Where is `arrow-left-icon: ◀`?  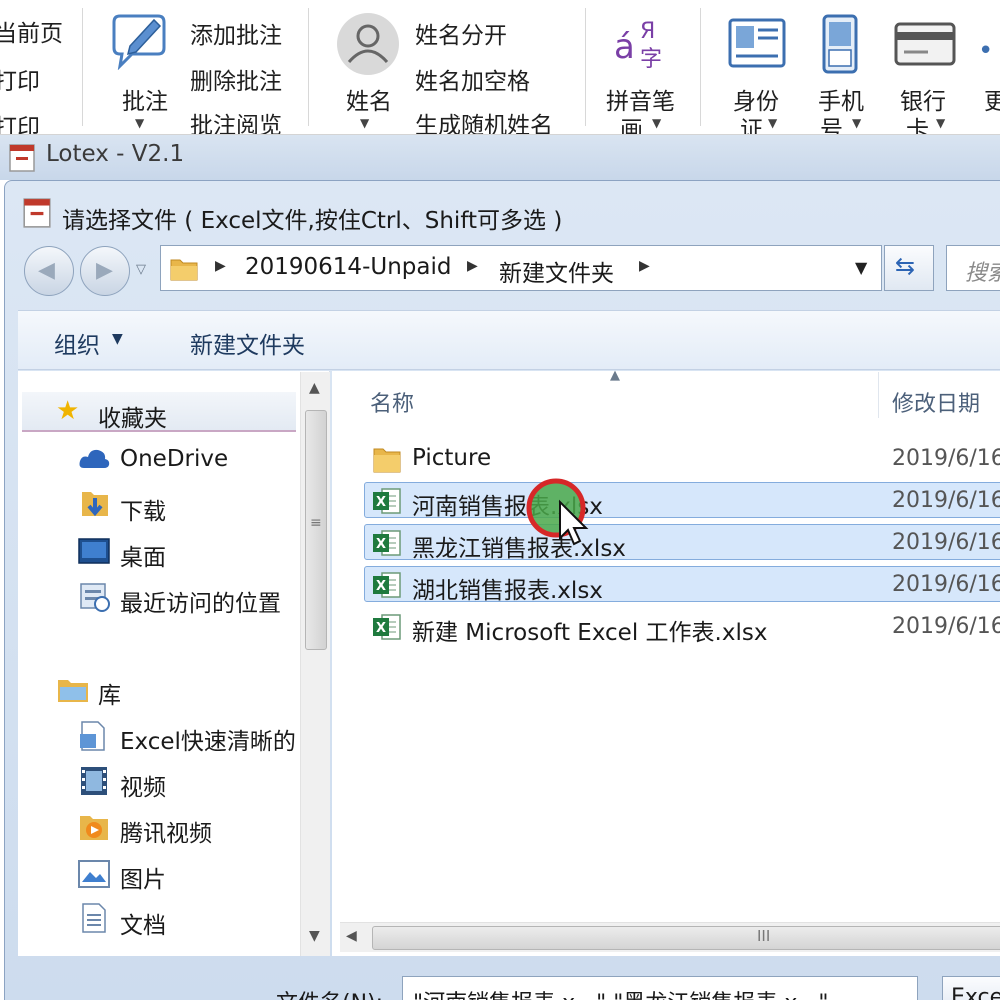 arrow-left-icon: ◀ is located at coordinates (46, 270).